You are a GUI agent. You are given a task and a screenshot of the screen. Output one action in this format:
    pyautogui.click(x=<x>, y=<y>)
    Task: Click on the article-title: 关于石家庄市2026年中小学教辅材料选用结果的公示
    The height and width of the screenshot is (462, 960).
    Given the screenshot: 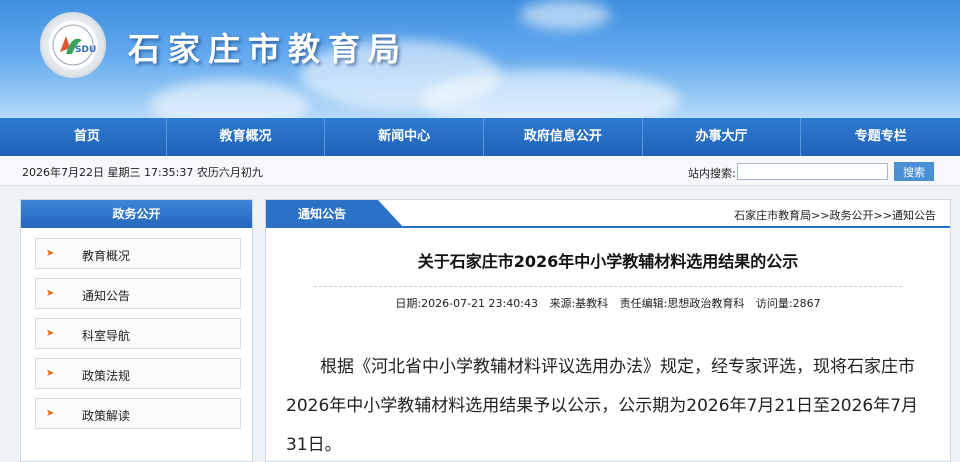 What is the action you would take?
    pyautogui.click(x=608, y=261)
    